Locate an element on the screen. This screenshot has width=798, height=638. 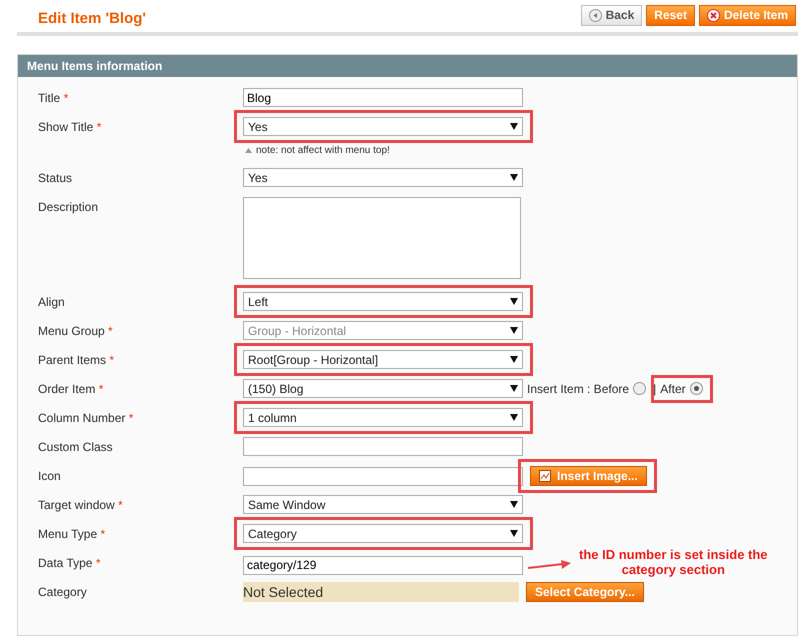
field-label: Order Item * is located at coordinates (71, 388).